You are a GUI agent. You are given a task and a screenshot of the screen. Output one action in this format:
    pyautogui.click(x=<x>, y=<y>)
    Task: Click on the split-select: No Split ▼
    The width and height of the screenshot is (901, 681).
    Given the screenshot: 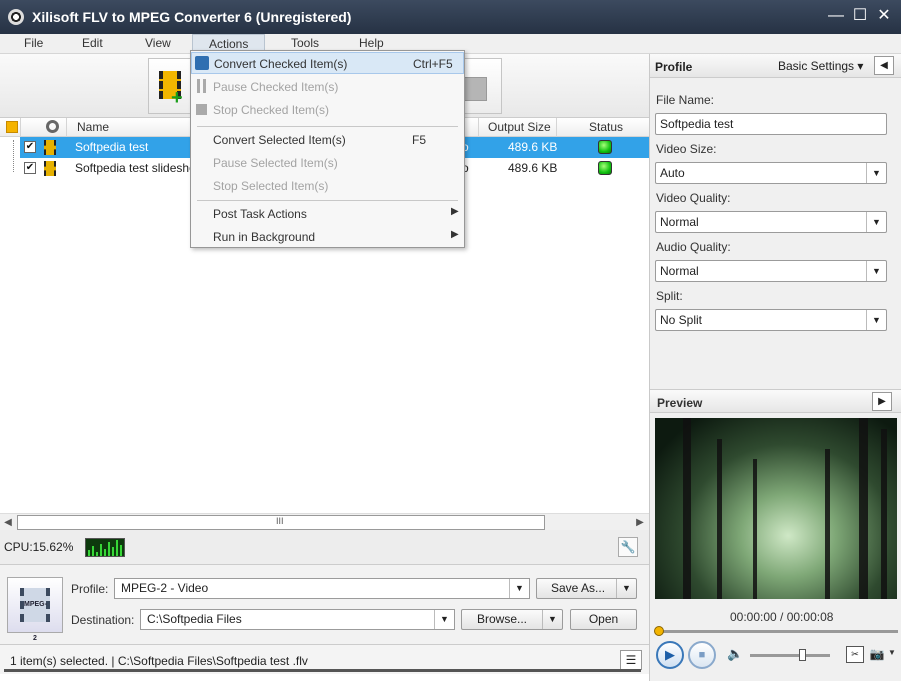 What is the action you would take?
    pyautogui.click(x=771, y=320)
    